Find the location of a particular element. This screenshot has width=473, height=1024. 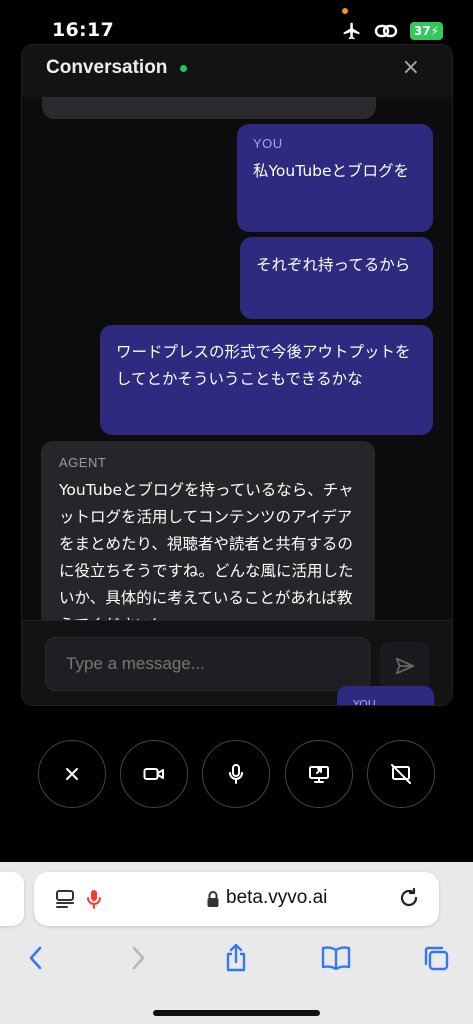

forward-button is located at coordinates (138, 958).